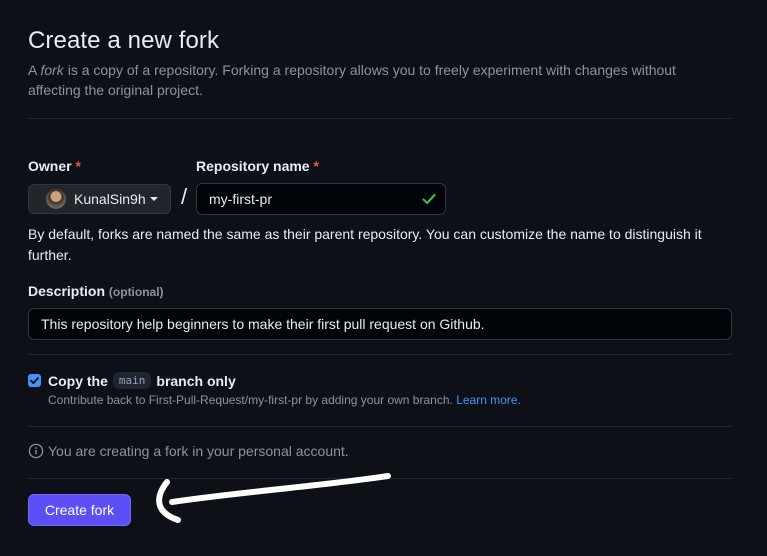 The width and height of the screenshot is (767, 556). Describe the element at coordinates (153, 199) in the screenshot. I see `chevron-down-icon` at that location.